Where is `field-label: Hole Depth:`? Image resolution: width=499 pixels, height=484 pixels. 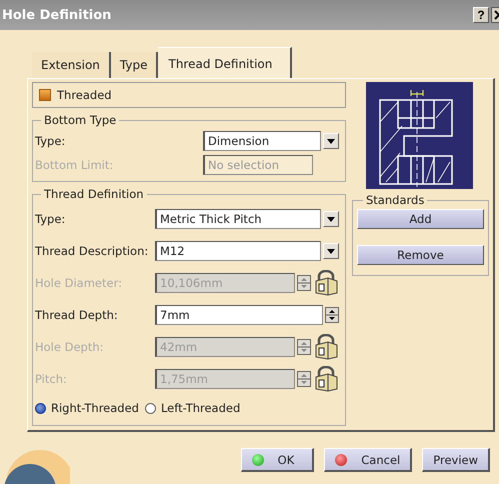
field-label: Hole Depth: is located at coordinates (70, 347).